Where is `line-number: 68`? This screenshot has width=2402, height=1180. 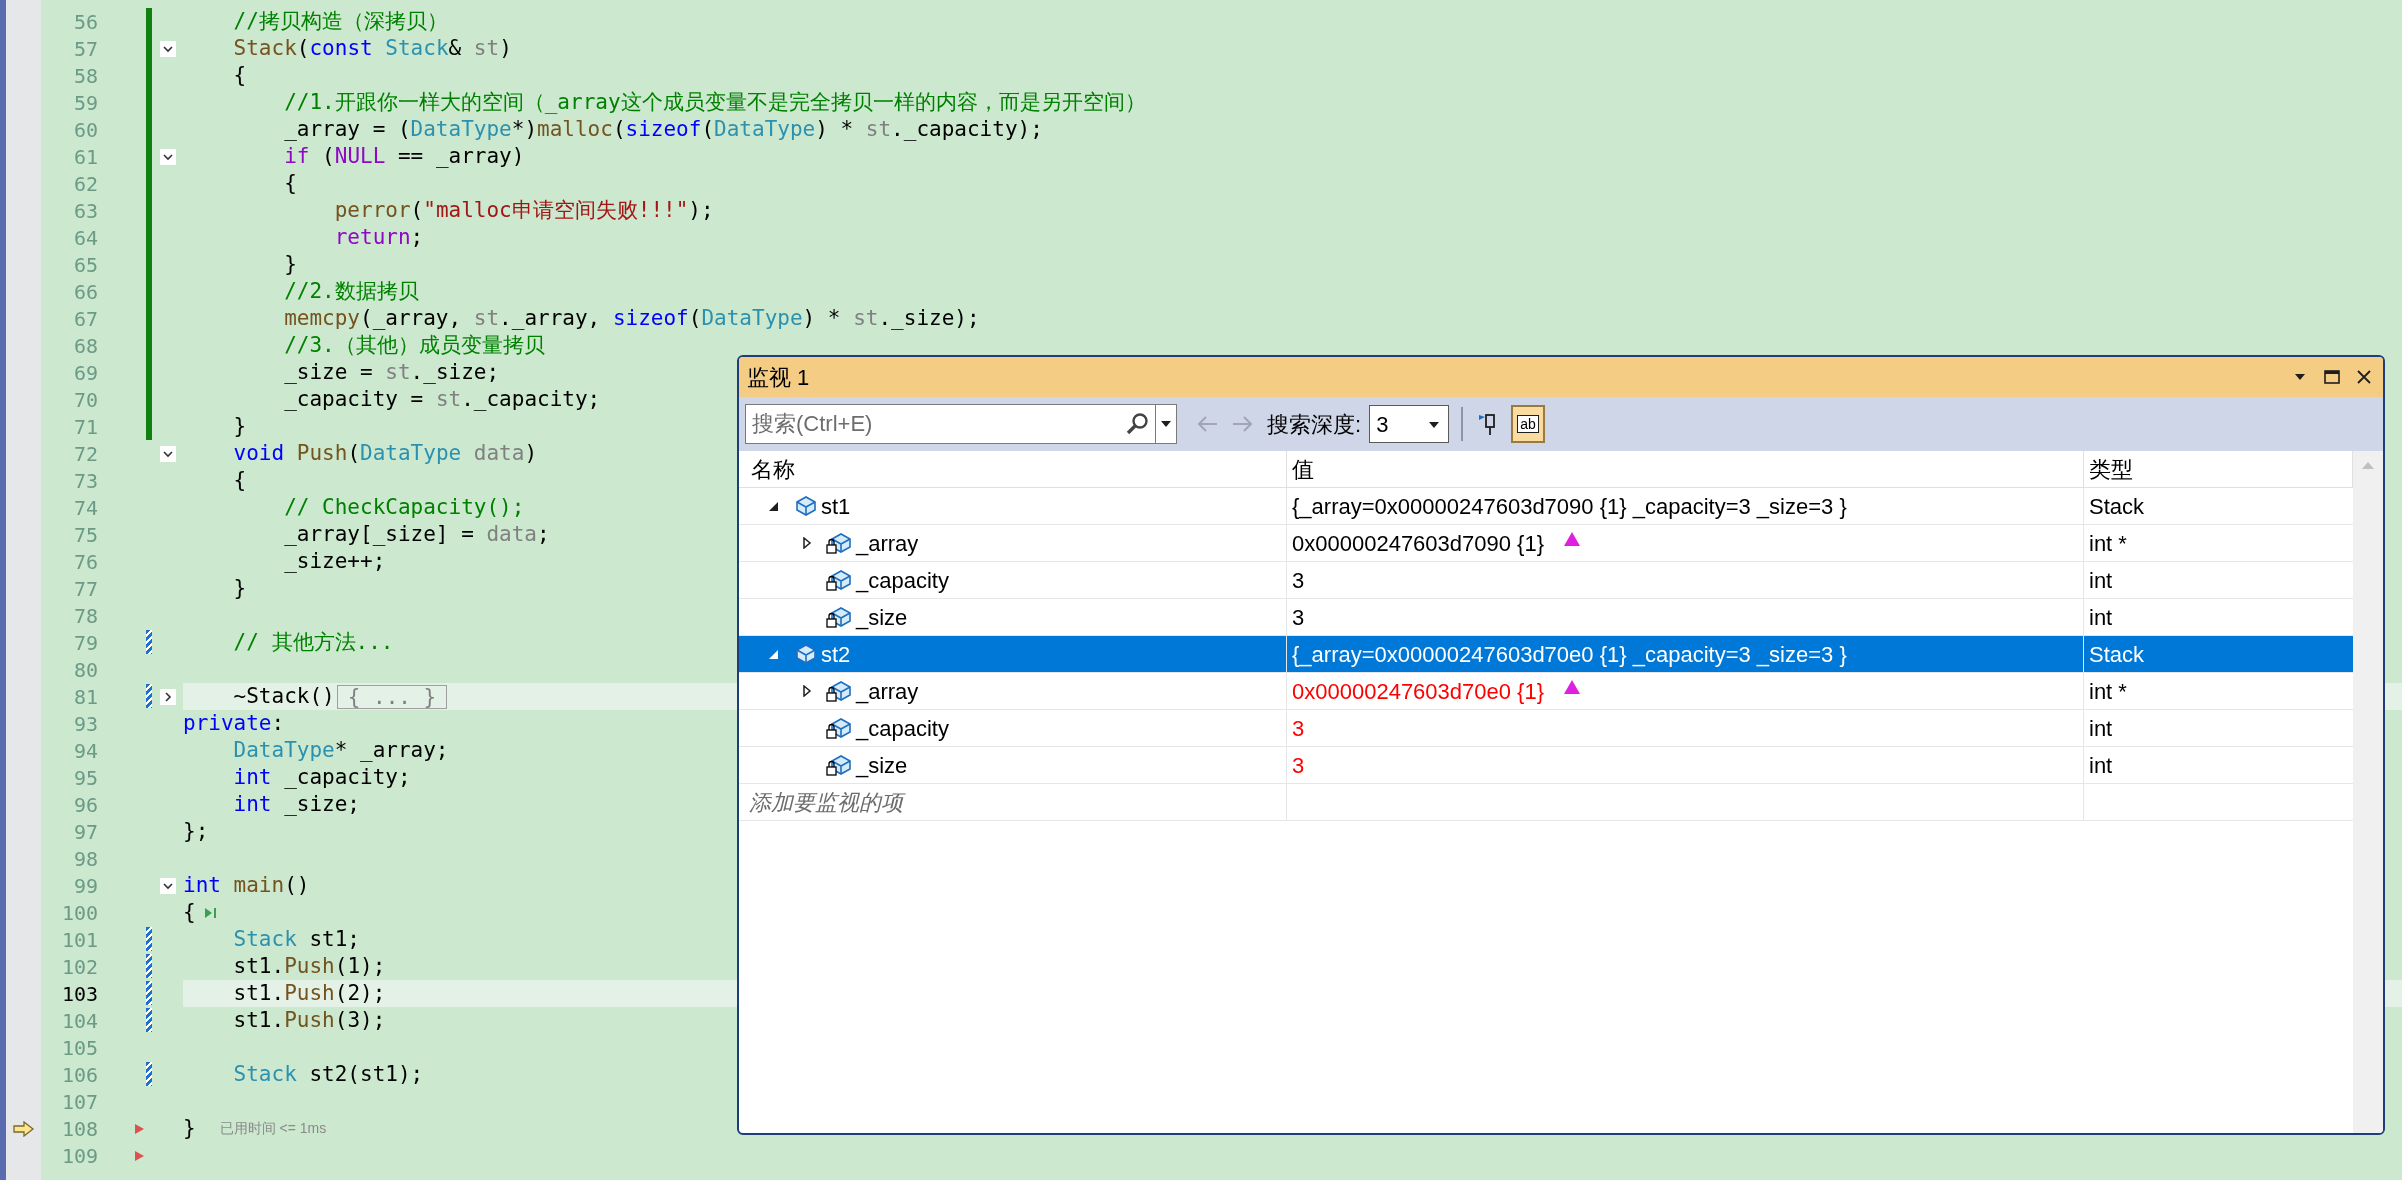
line-number: 68 is located at coordinates (85, 346).